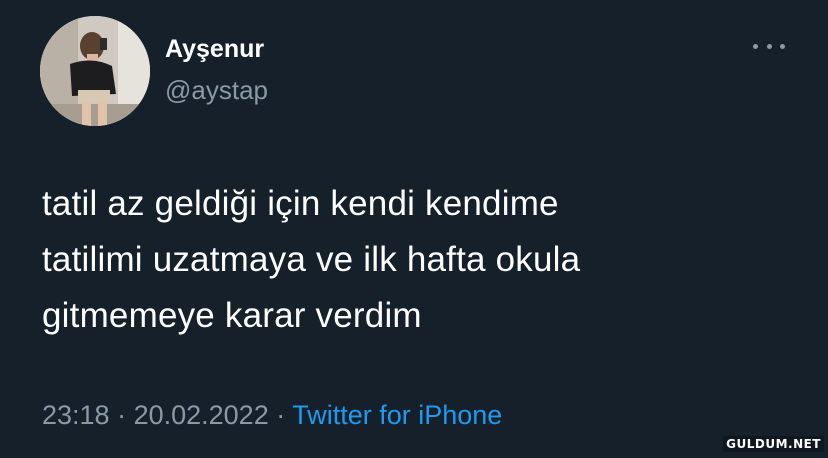 Image resolution: width=828 pixels, height=458 pixels. I want to click on tweet-source-link: Twitter for iPhone, so click(397, 415).